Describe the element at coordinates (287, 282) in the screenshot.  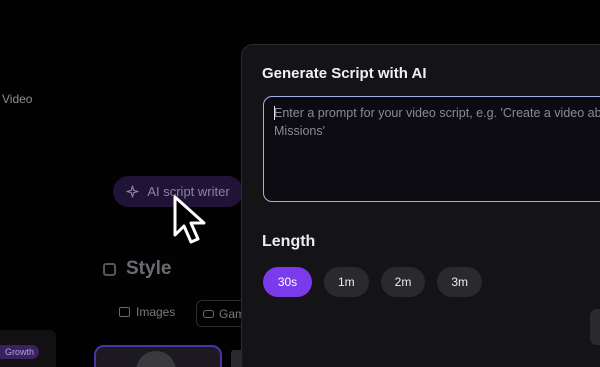
I see `length-30s-button: 30s` at that location.